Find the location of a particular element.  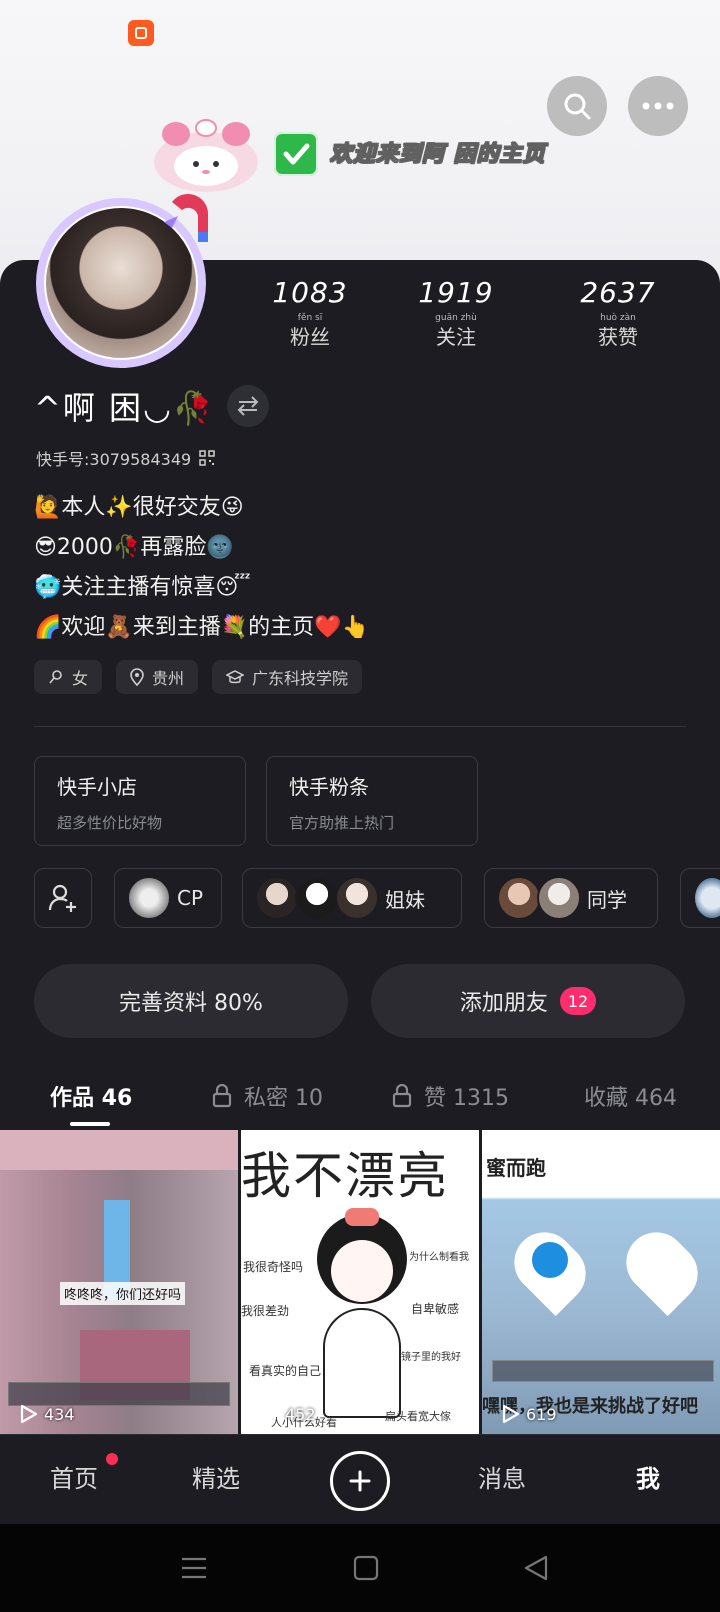

stat-following: 1919 guān zhù 关注 is located at coordinates (456, 313).